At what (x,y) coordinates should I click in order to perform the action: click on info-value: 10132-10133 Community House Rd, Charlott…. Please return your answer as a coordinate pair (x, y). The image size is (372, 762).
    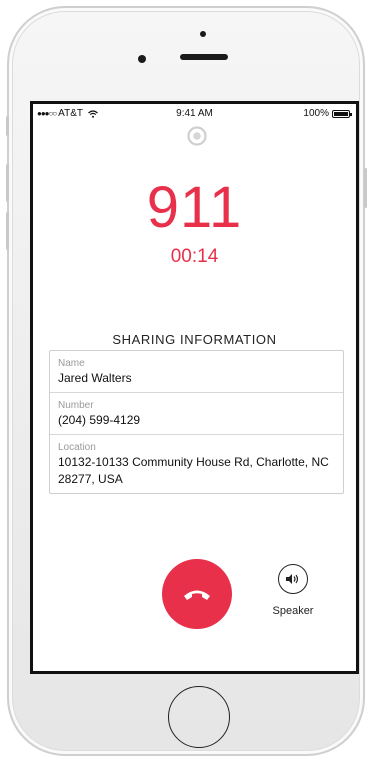
    Looking at the image, I should click on (193, 470).